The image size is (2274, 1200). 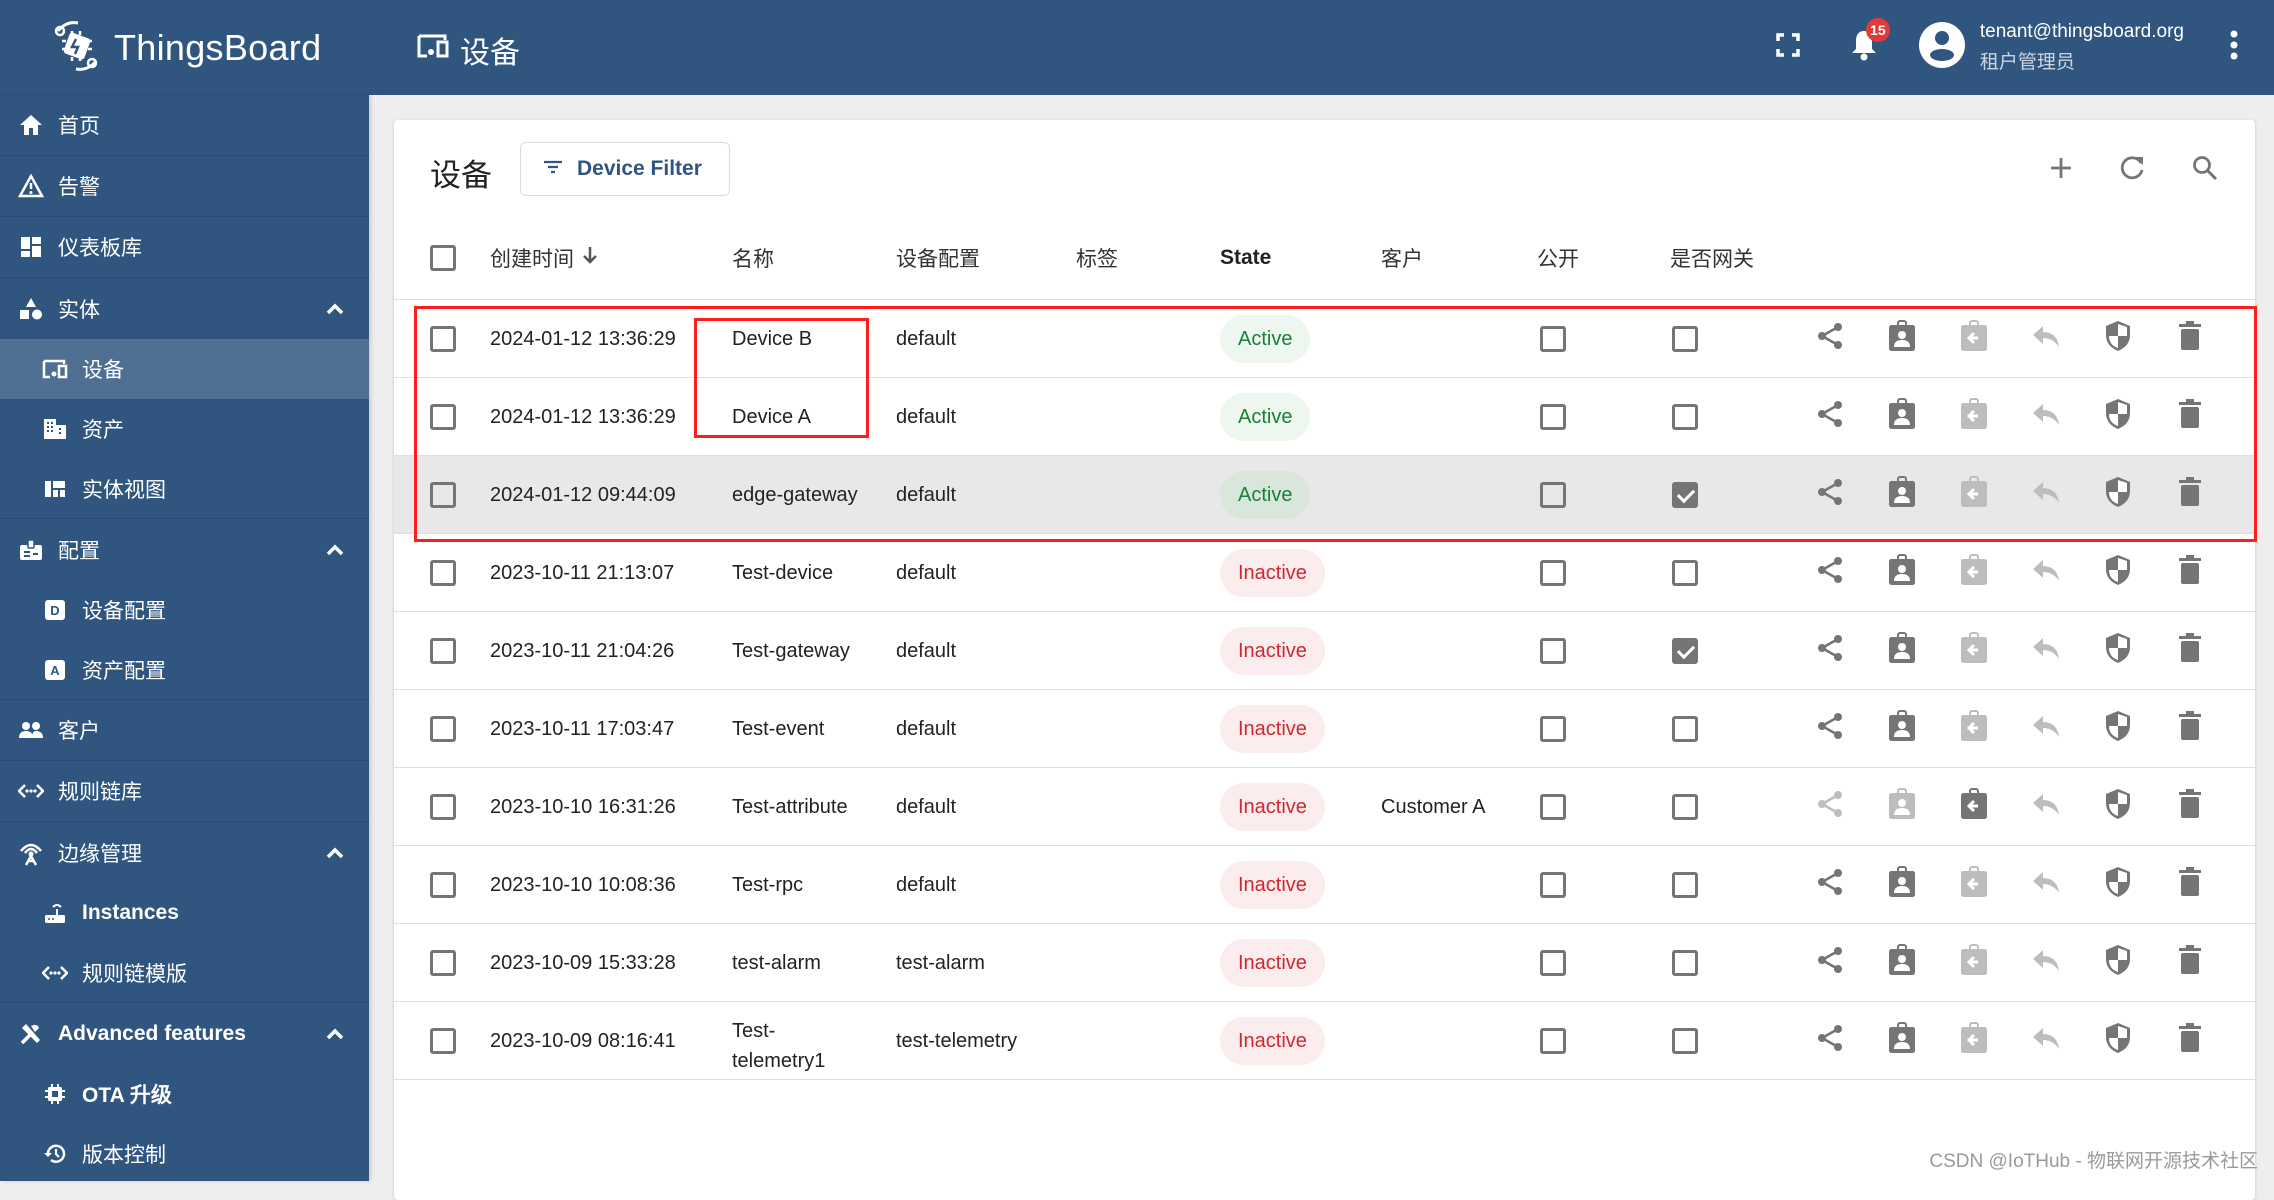 What do you see at coordinates (184, 369) in the screenshot?
I see `sidebar-item-devices: 设备` at bounding box center [184, 369].